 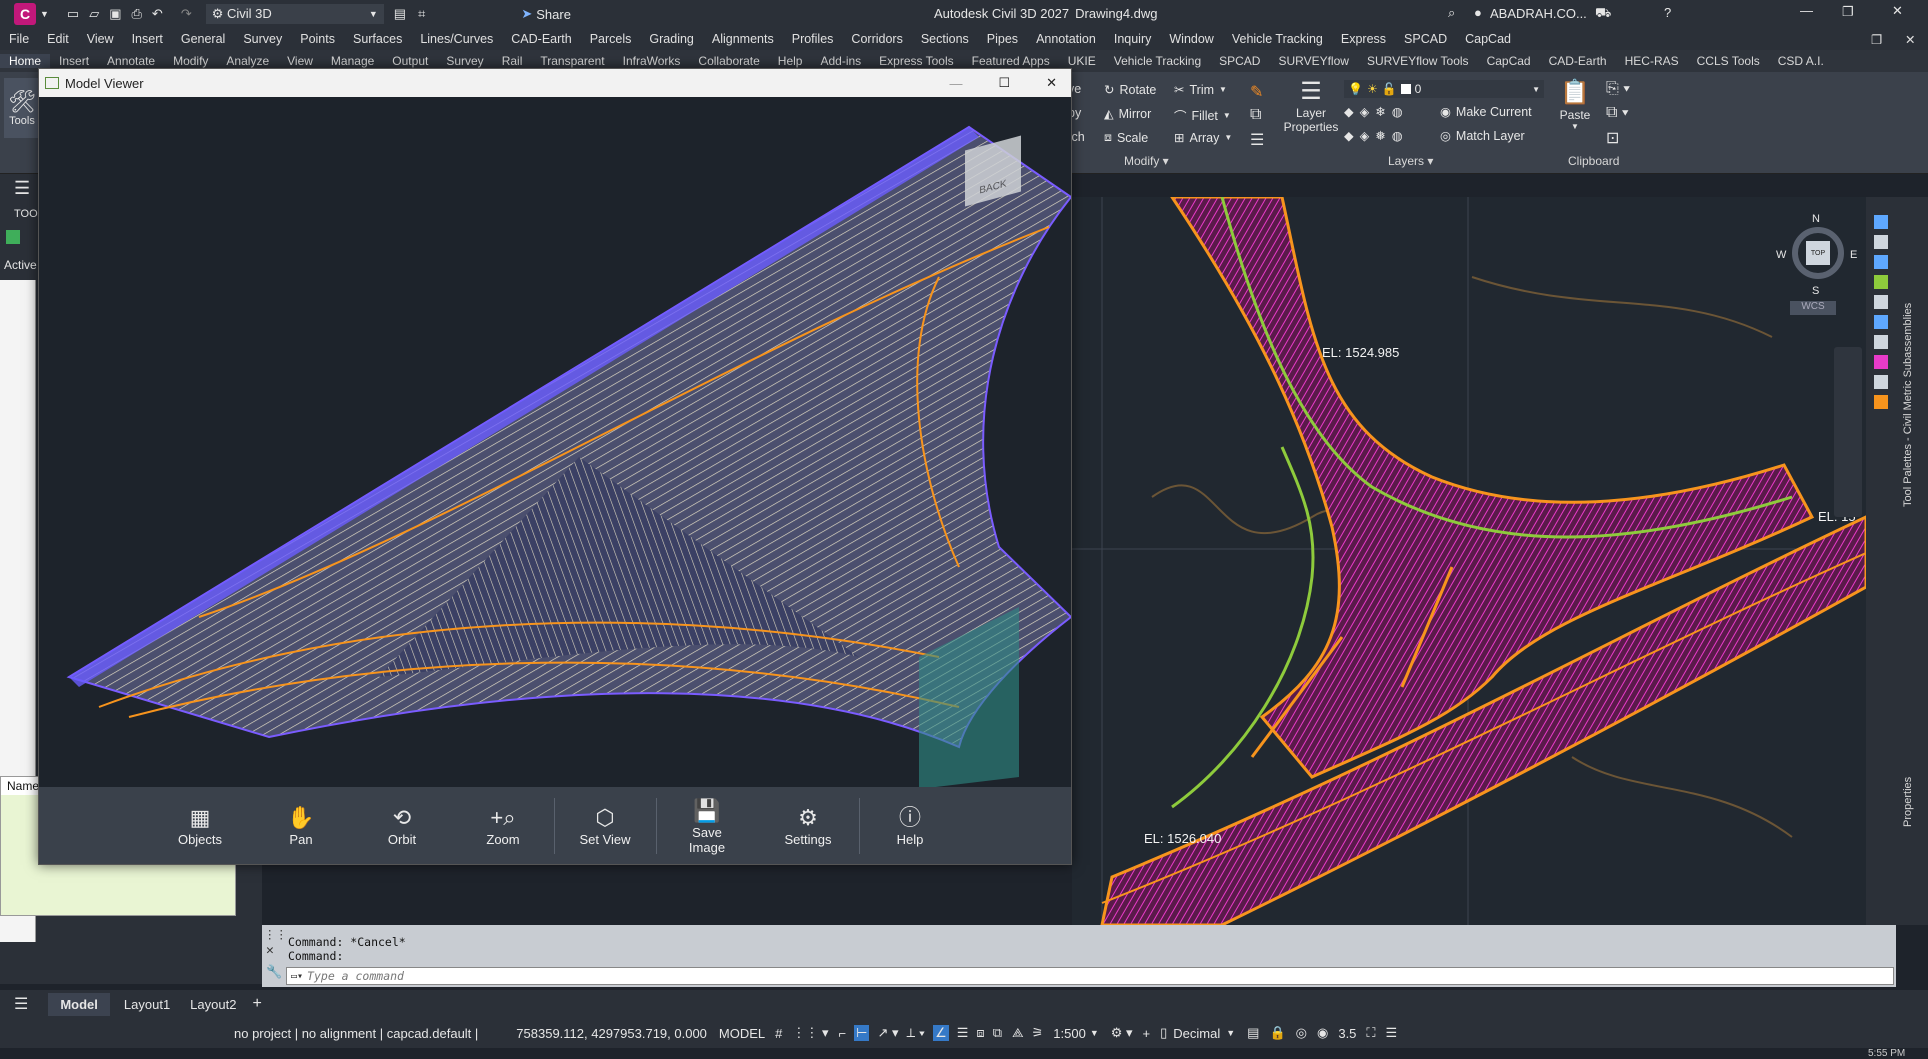 I want to click on layers-panel-title: Layers ▾, so click(x=1410, y=161).